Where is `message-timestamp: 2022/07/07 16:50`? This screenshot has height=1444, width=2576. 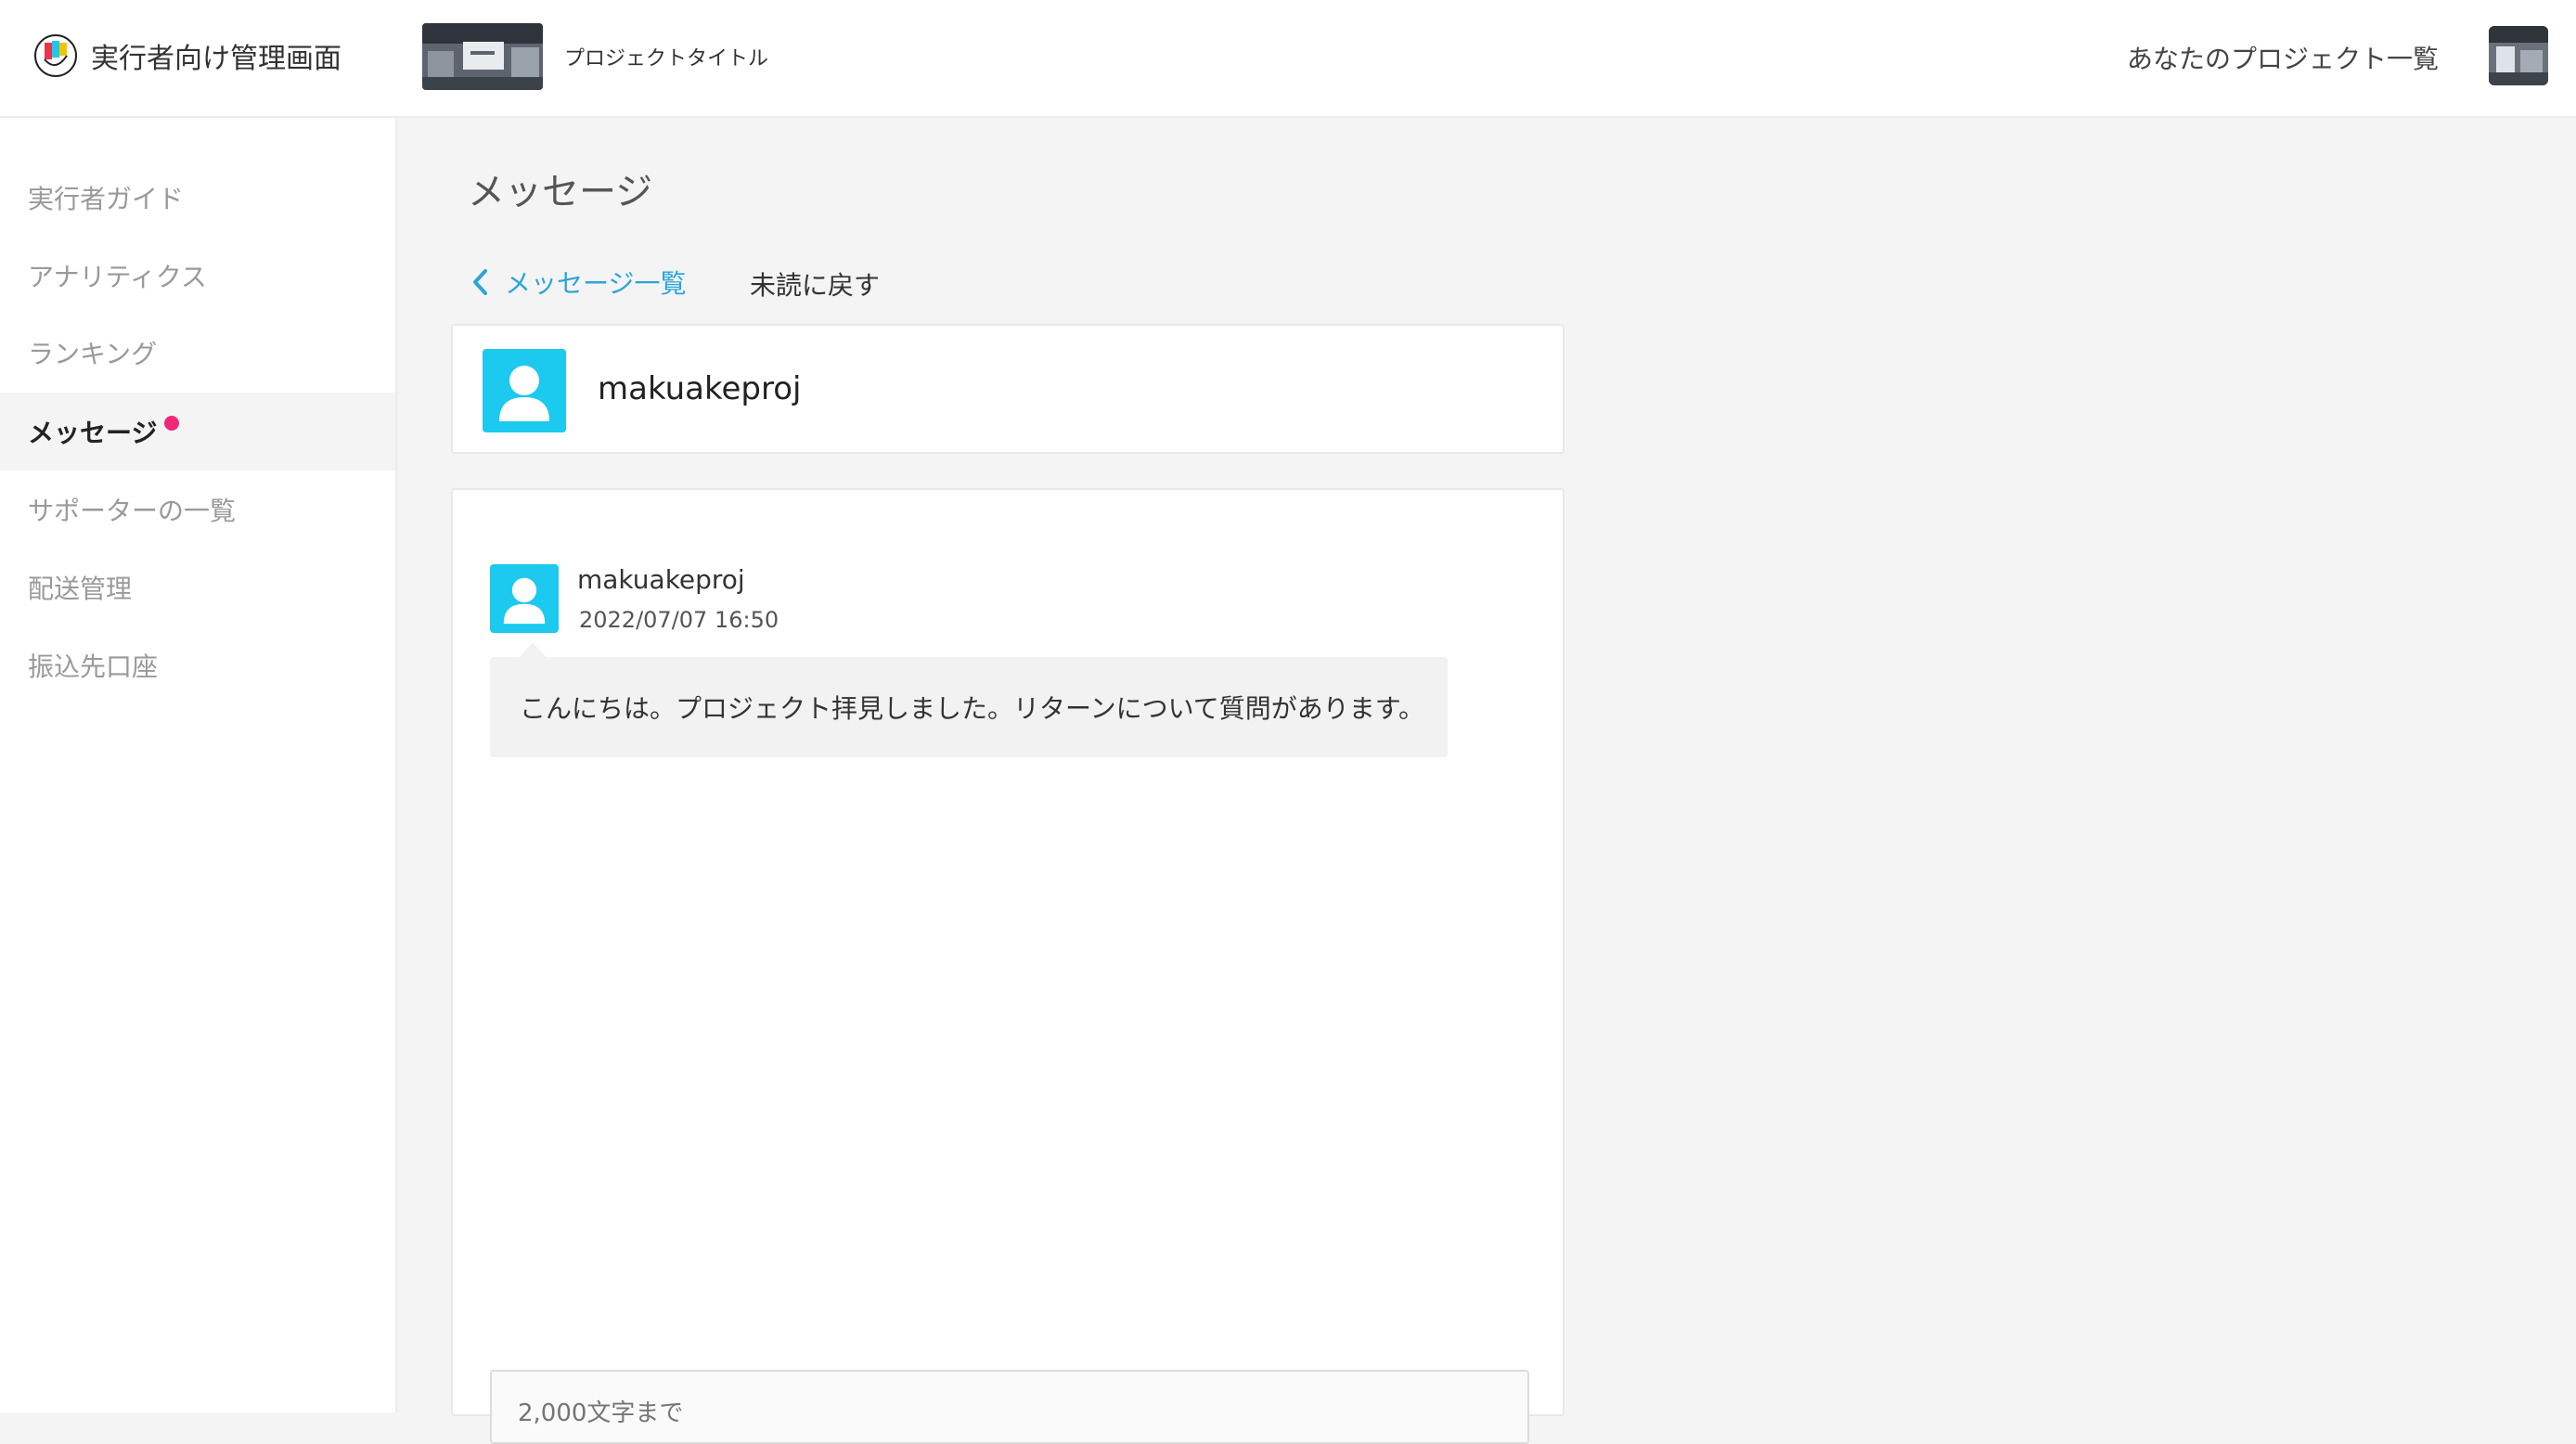
message-timestamp: 2022/07/07 16:50 is located at coordinates (679, 620).